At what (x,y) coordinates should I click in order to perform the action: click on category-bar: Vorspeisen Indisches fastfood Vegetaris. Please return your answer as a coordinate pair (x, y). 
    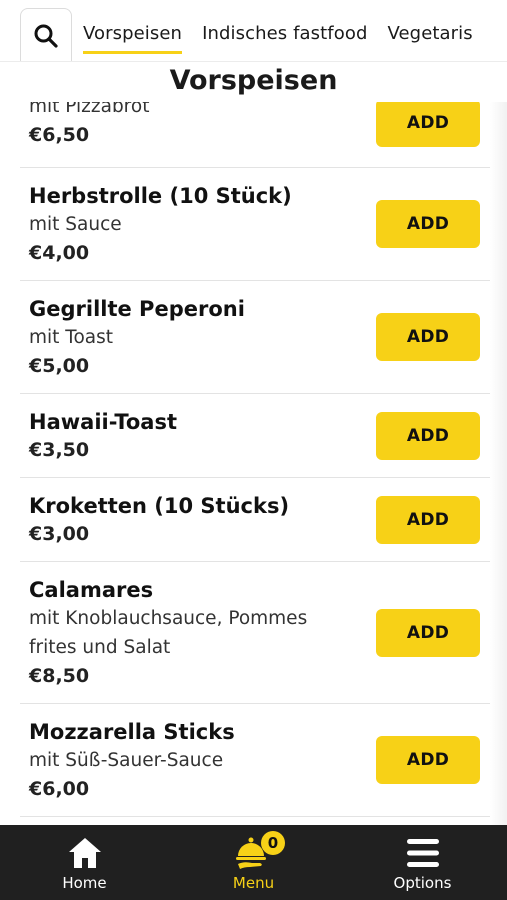
    Looking at the image, I should click on (253, 31).